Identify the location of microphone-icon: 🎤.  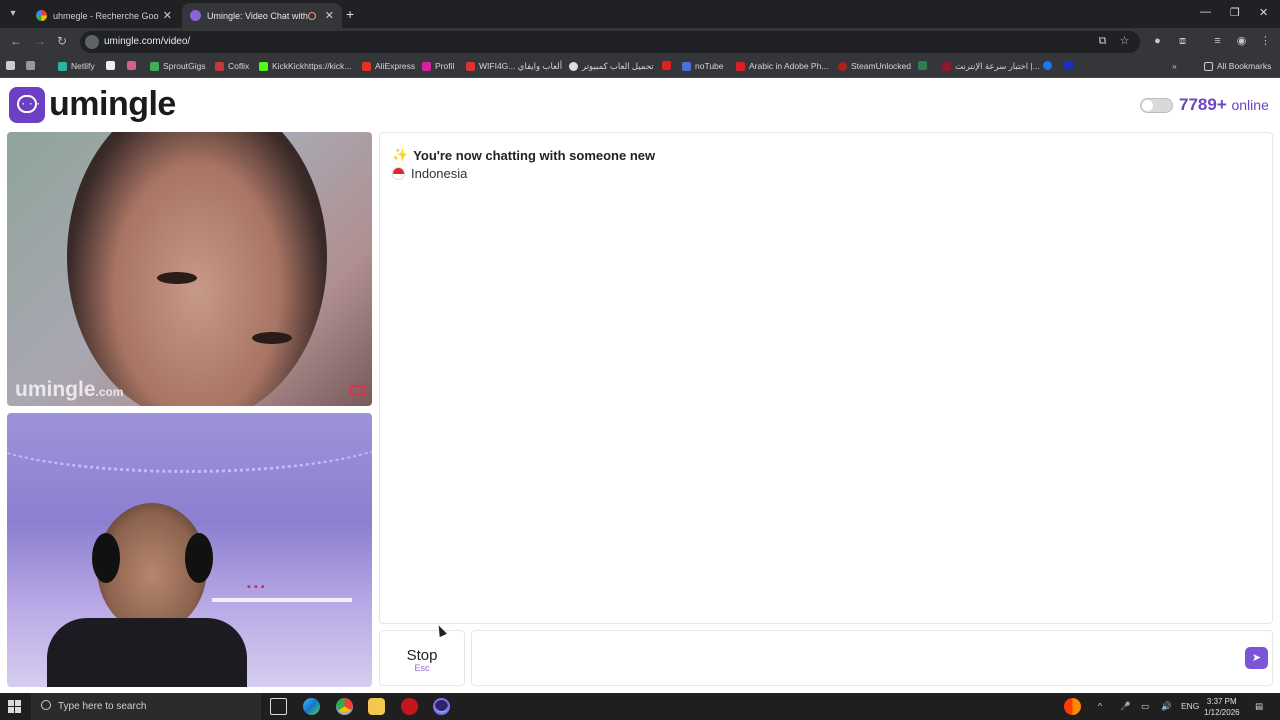
(1125, 706).